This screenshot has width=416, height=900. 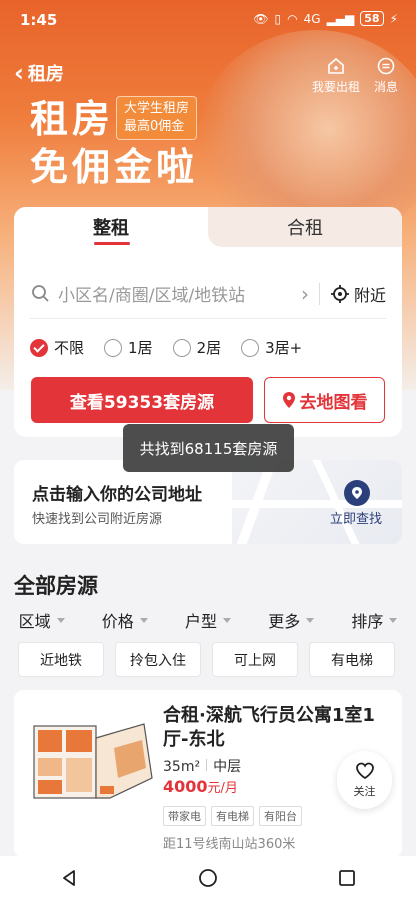 I want to click on listing-price-value: 4000, so click(x=185, y=786).